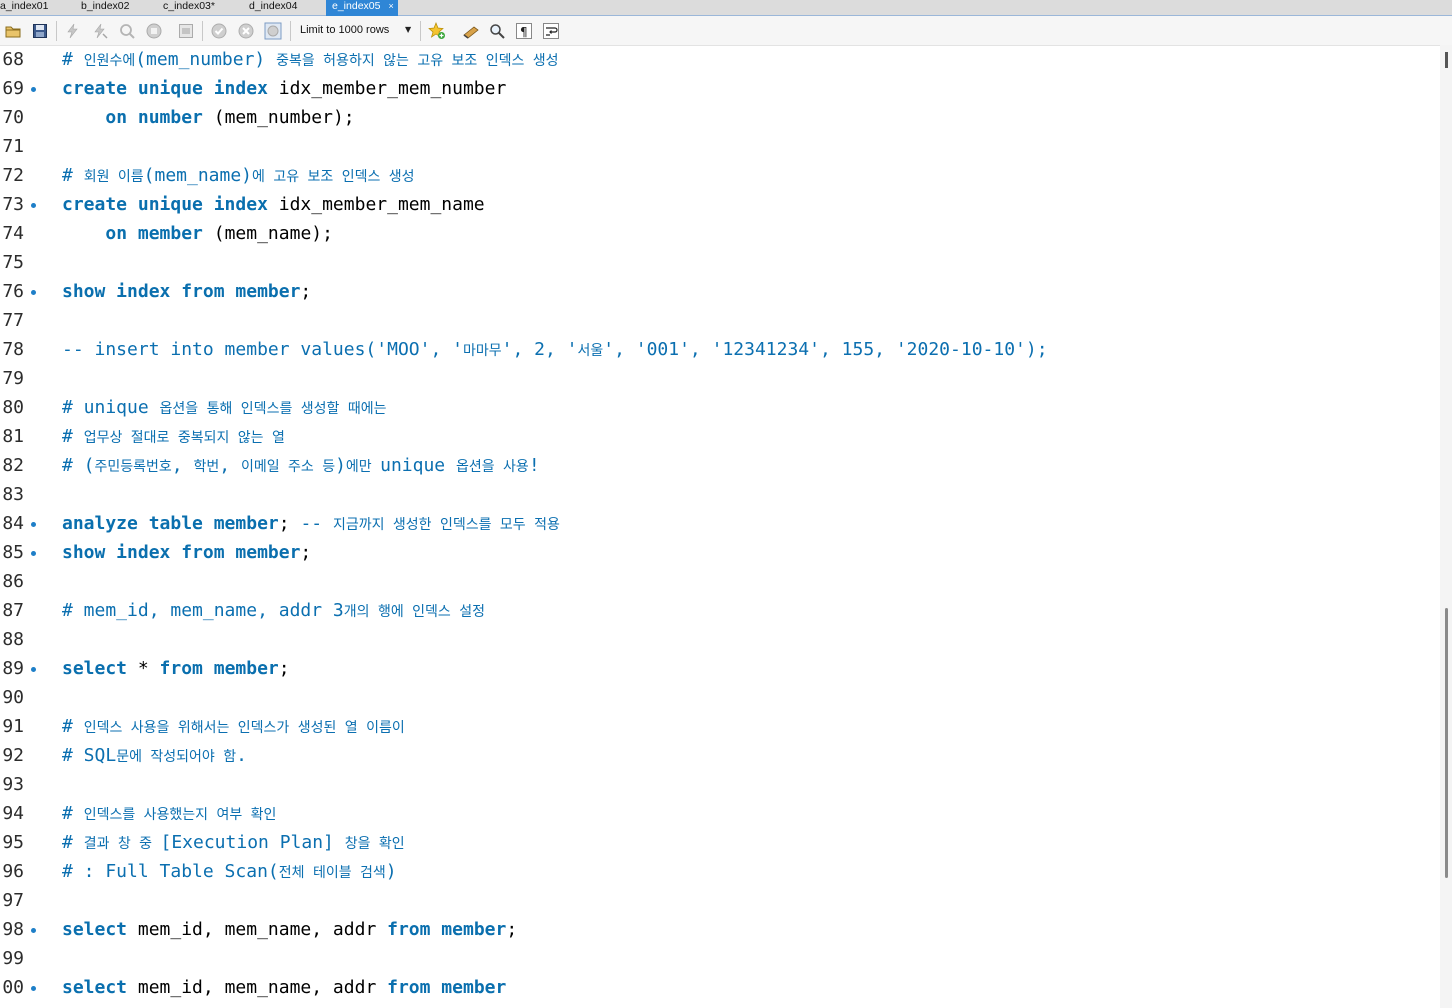 The image size is (1452, 1008). What do you see at coordinates (720, 262) in the screenshot?
I see `code-line: 75` at bounding box center [720, 262].